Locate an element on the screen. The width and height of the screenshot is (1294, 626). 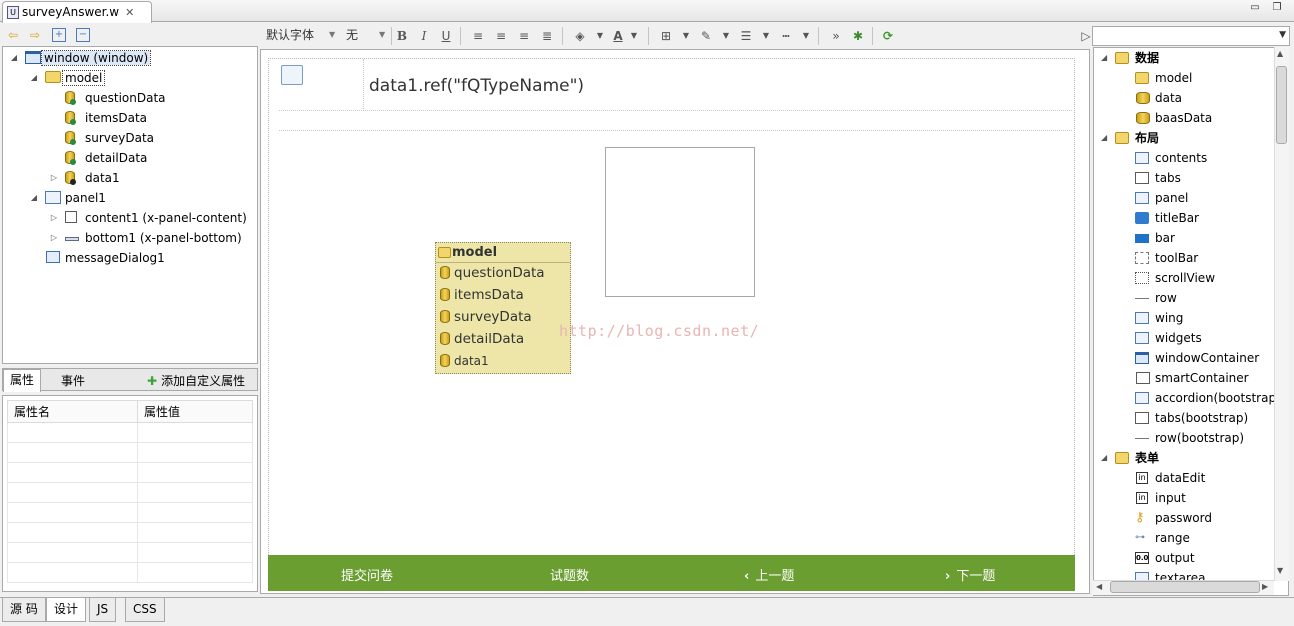
model-item-detaildata: detailData is located at coordinates (481, 339).